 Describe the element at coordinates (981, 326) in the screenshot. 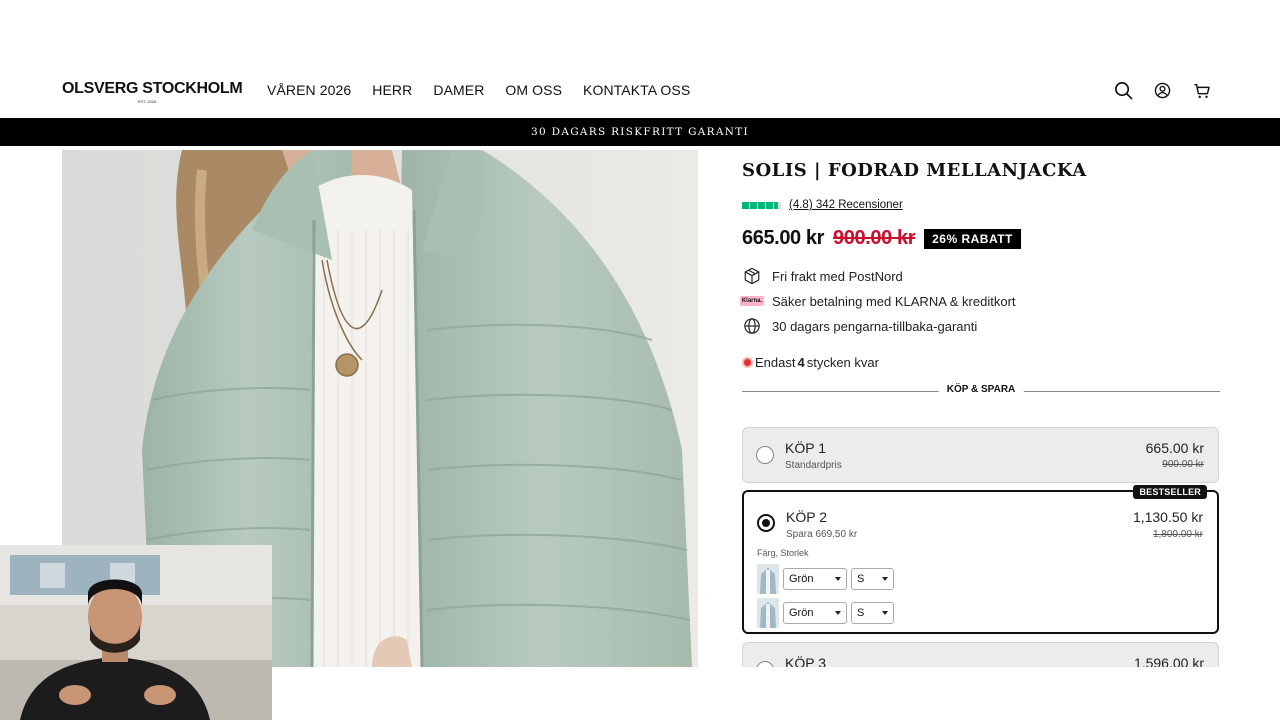

I see `feature-guarantee: 30 dagars pengarna-tillbaka-garanti` at that location.